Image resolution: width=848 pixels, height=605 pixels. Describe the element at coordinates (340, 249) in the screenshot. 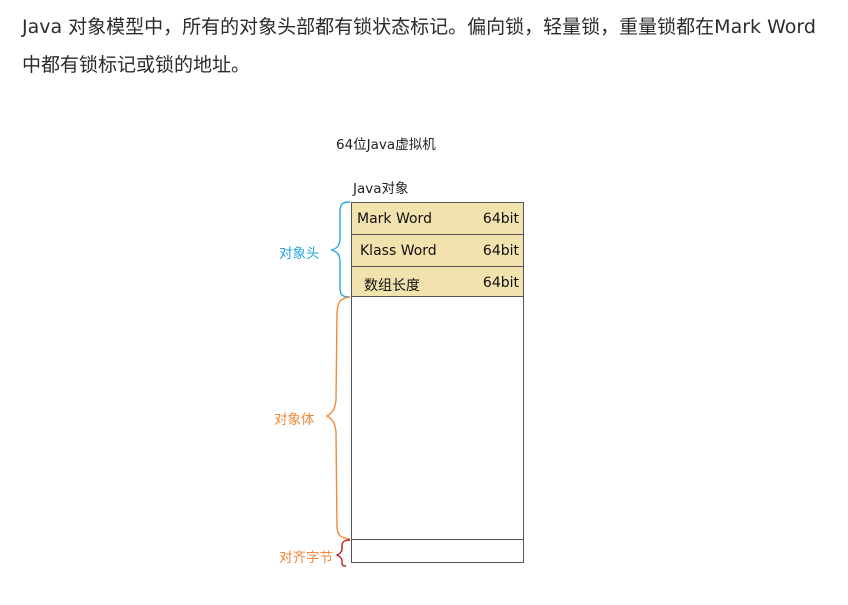

I see `header-brace` at that location.